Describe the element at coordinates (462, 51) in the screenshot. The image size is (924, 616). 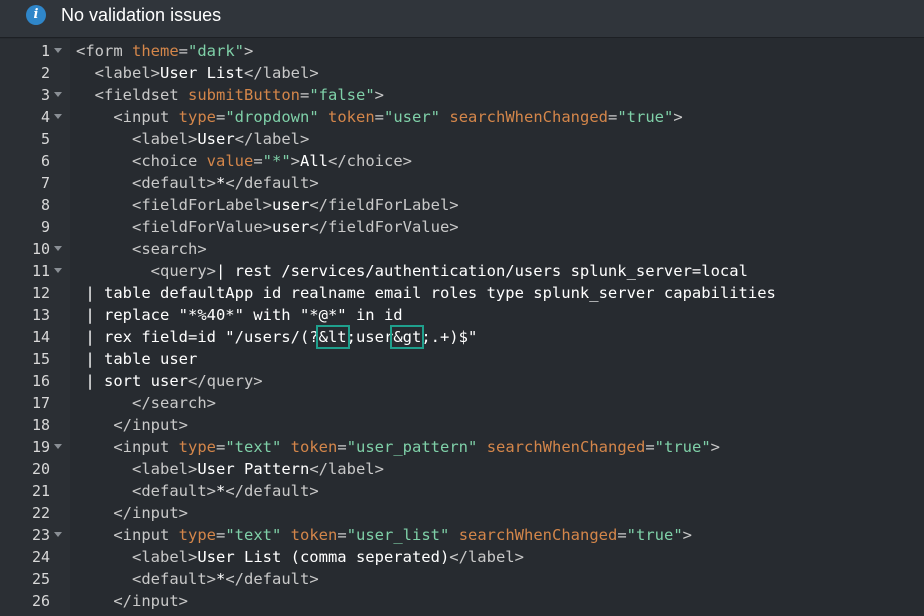
I see `code-line: 1 <form theme="dark">` at that location.